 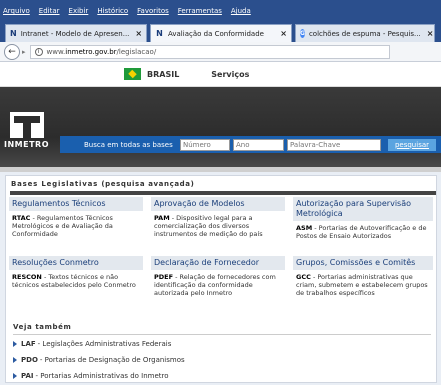 I want to click on search-label: Busca em todas as bases, so click(x=128, y=144).